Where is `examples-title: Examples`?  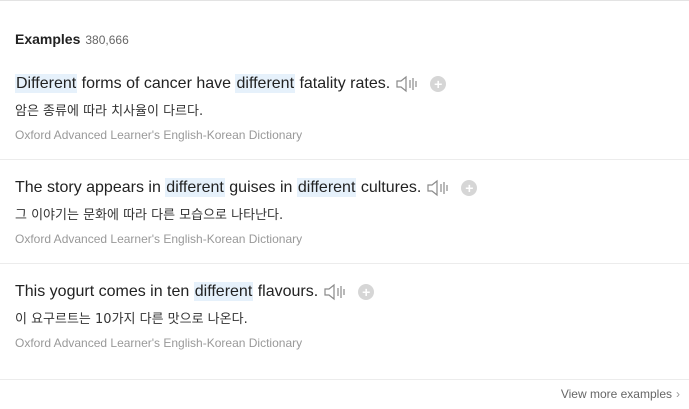 examples-title: Examples is located at coordinates (48, 39).